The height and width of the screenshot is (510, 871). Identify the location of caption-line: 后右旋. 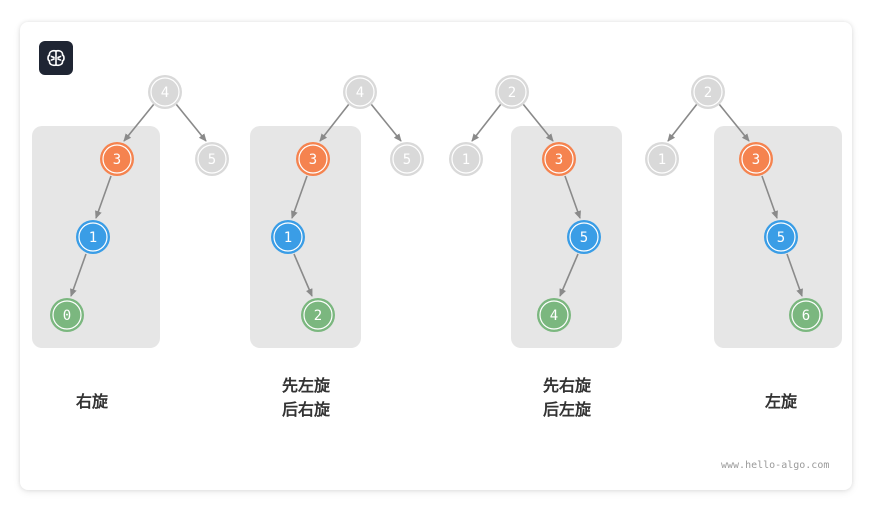
(305, 409).